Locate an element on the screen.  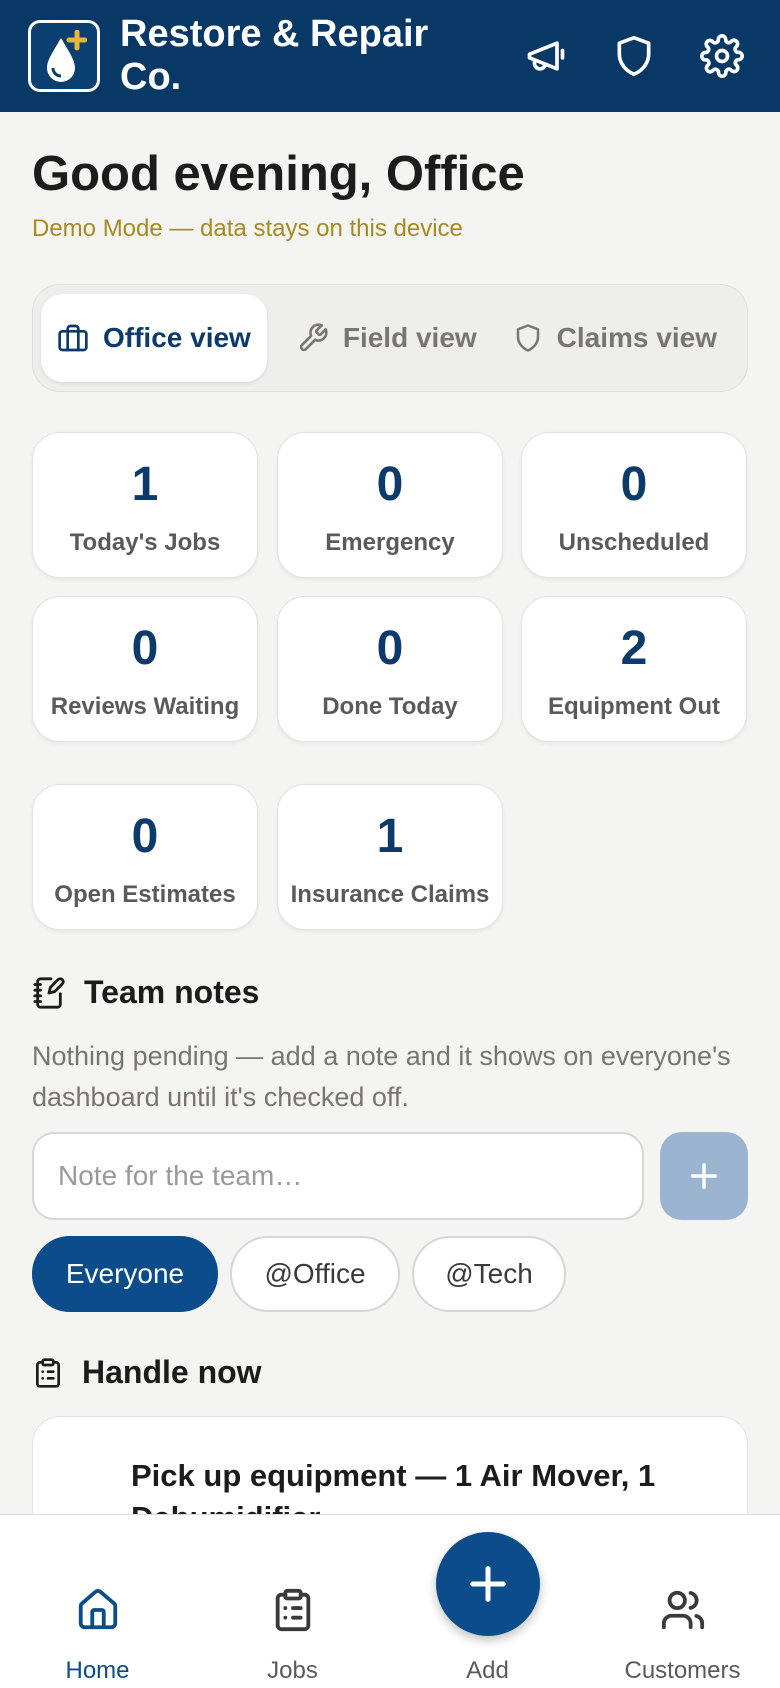
nav-label: Customers is located at coordinates (682, 1670).